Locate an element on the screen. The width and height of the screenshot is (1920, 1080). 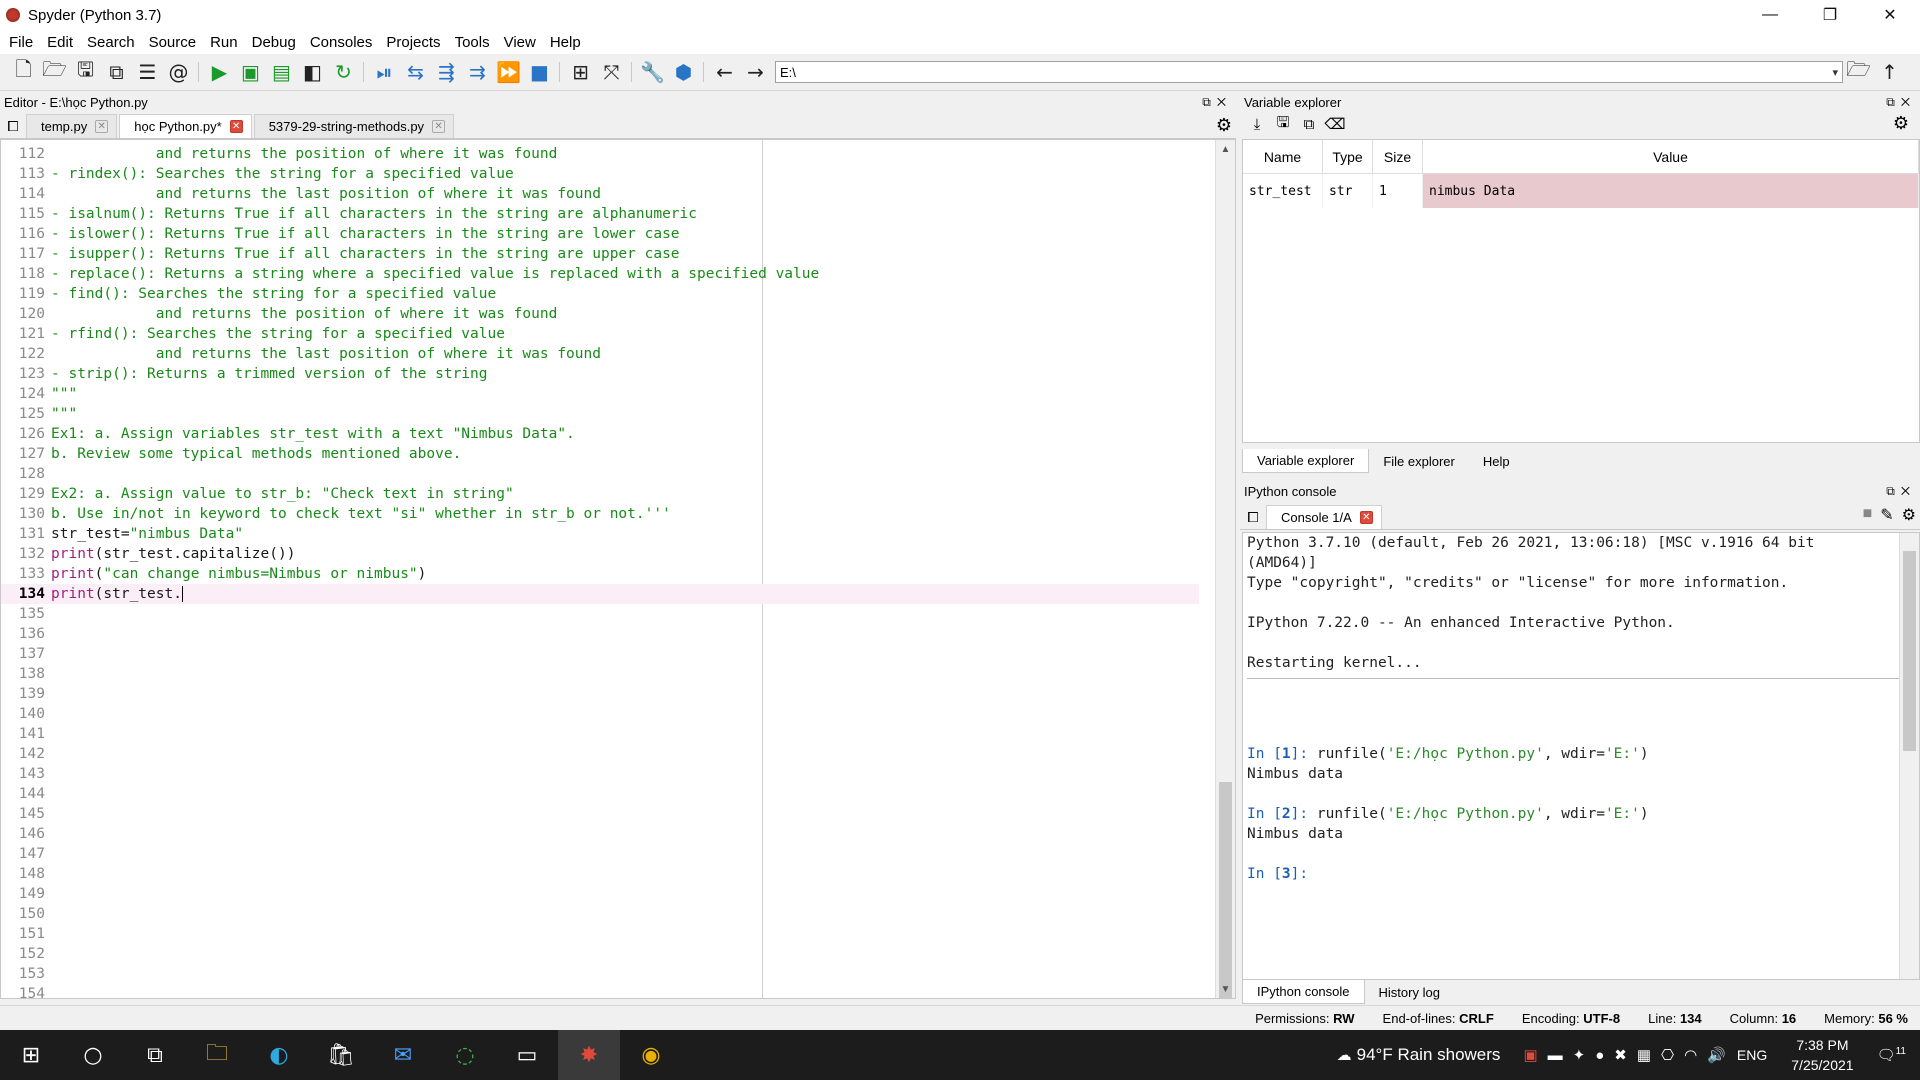
tray-icon: ● is located at coordinates (1599, 1055).